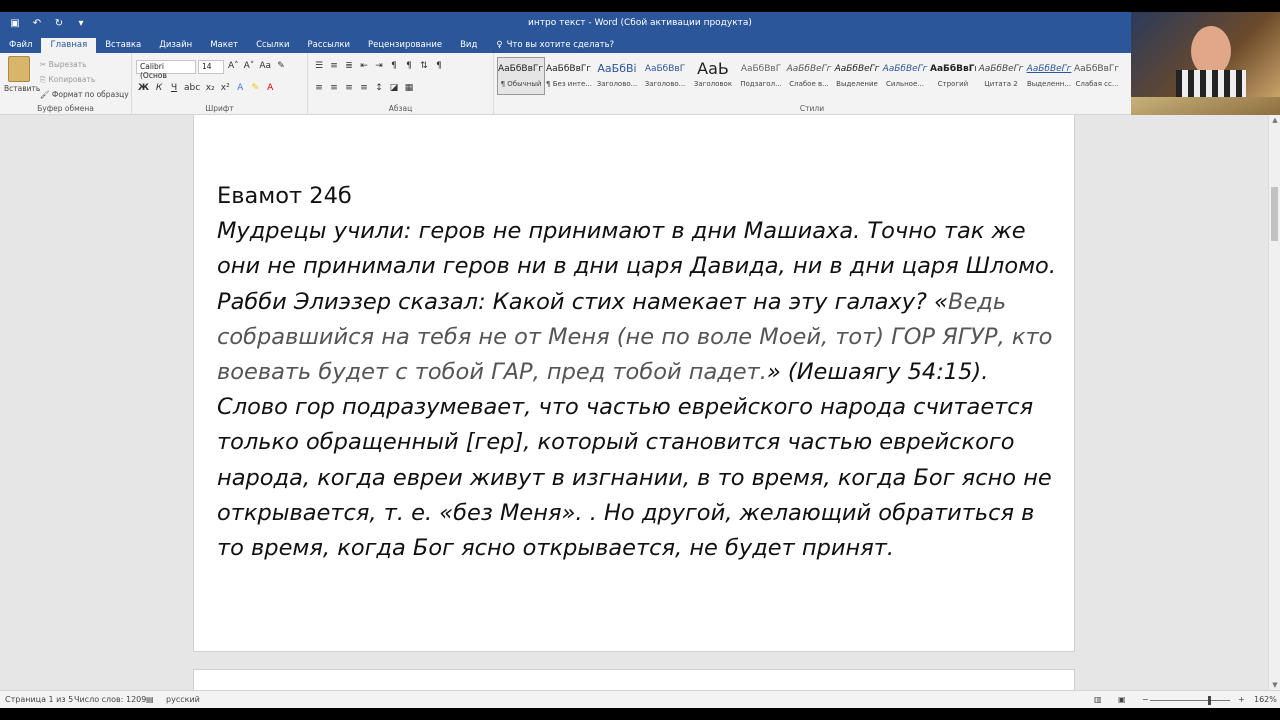 This screenshot has width=1280, height=720. I want to click on multilevel-list-icon: ≣, so click(349, 66).